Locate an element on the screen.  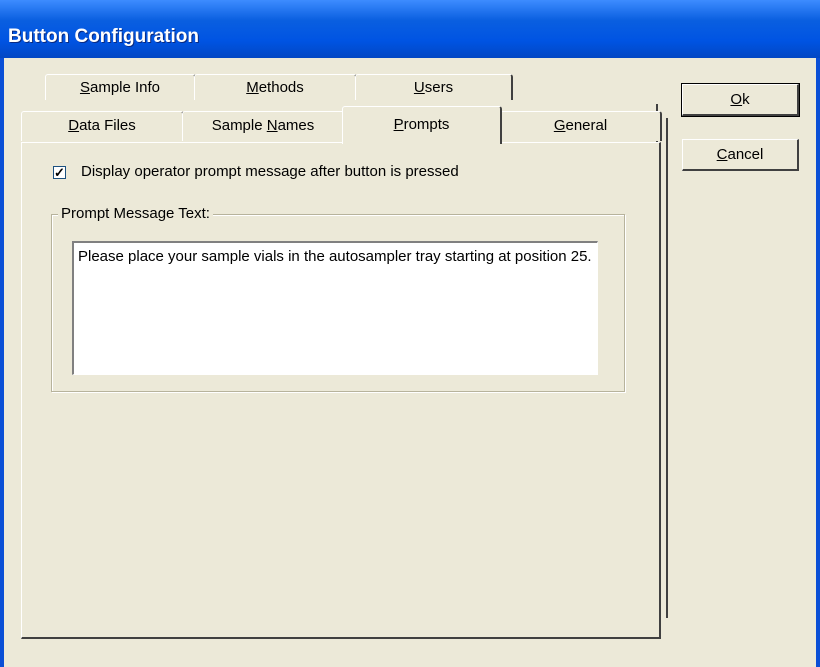
tab-row-back-edge is located at coordinates (667, 368).